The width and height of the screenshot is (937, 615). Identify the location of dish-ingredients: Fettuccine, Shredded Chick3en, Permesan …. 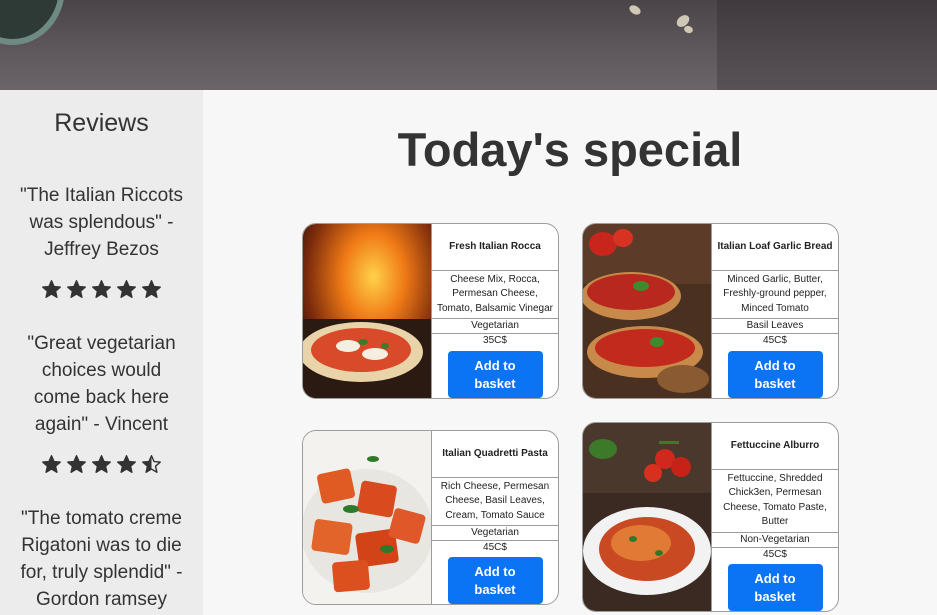
(775, 501).